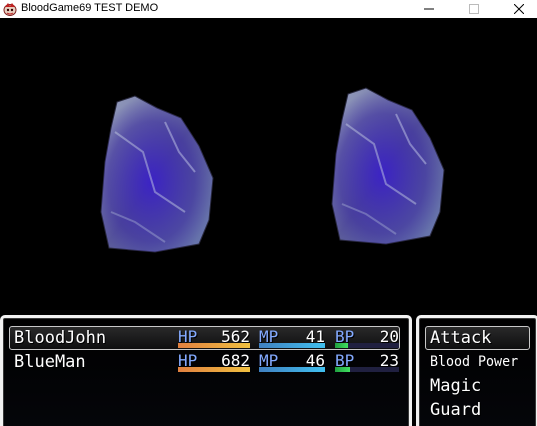  What do you see at coordinates (474, 362) in the screenshot?
I see `command-blood-power: Blood Power` at bounding box center [474, 362].